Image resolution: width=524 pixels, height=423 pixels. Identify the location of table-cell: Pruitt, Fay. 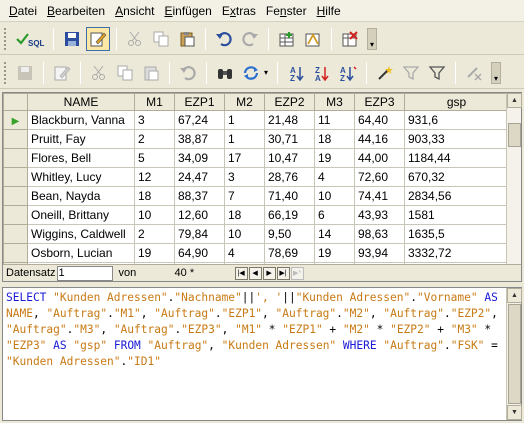
(81, 139).